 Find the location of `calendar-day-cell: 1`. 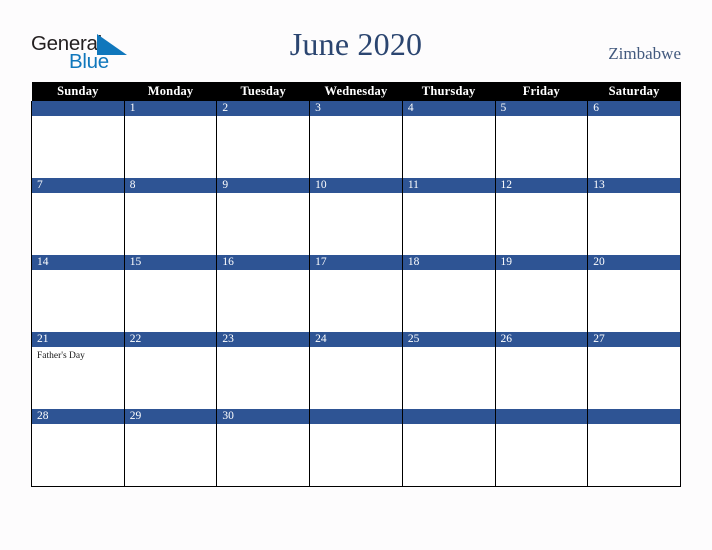

calendar-day-cell: 1 is located at coordinates (170, 139).